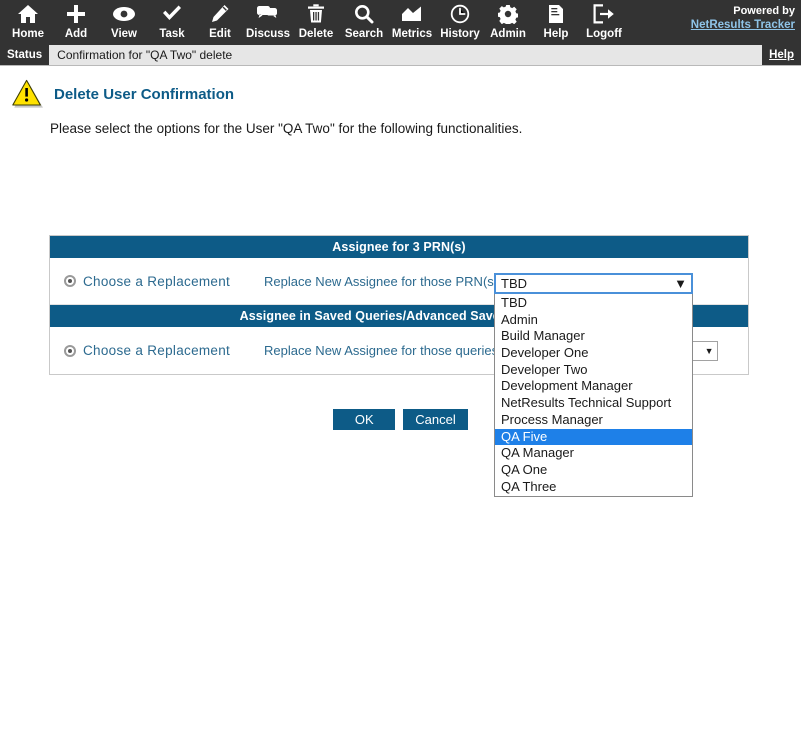 Image resolution: width=801 pixels, height=730 pixels. What do you see at coordinates (593, 353) in the screenshot?
I see `option-item: Developer One` at bounding box center [593, 353].